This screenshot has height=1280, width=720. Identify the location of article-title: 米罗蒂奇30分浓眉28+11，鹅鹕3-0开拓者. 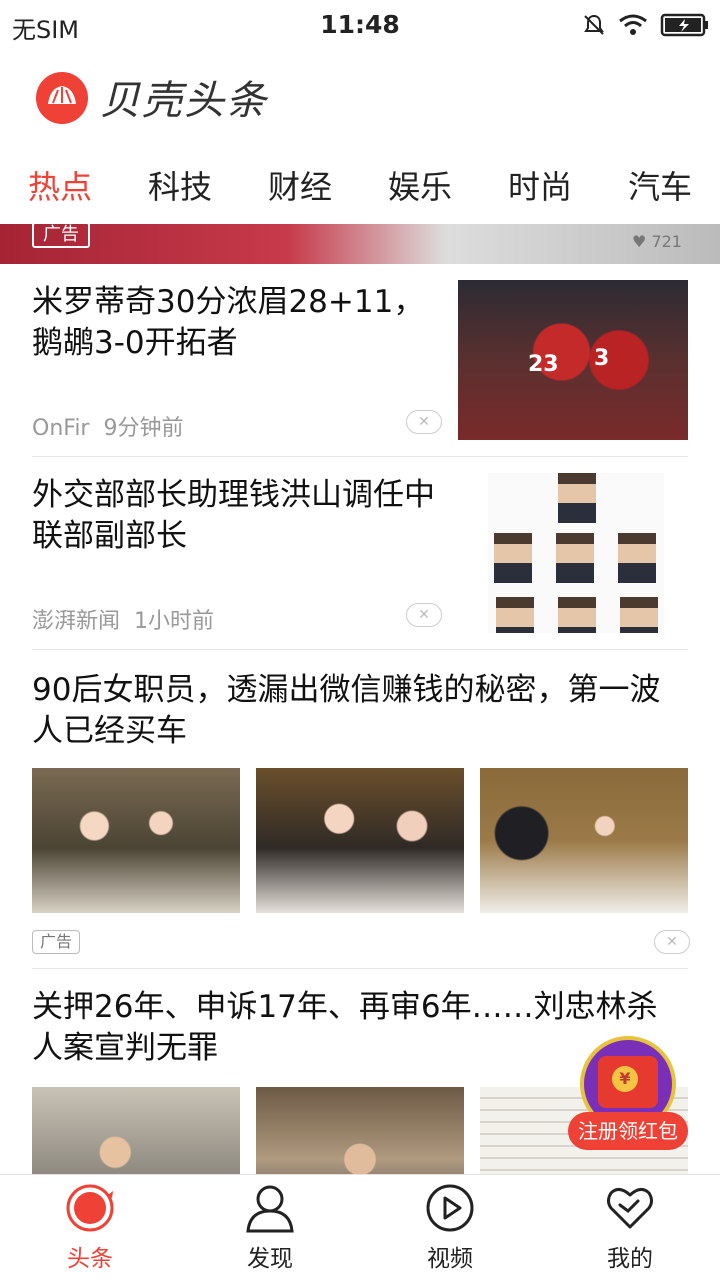
(228, 322).